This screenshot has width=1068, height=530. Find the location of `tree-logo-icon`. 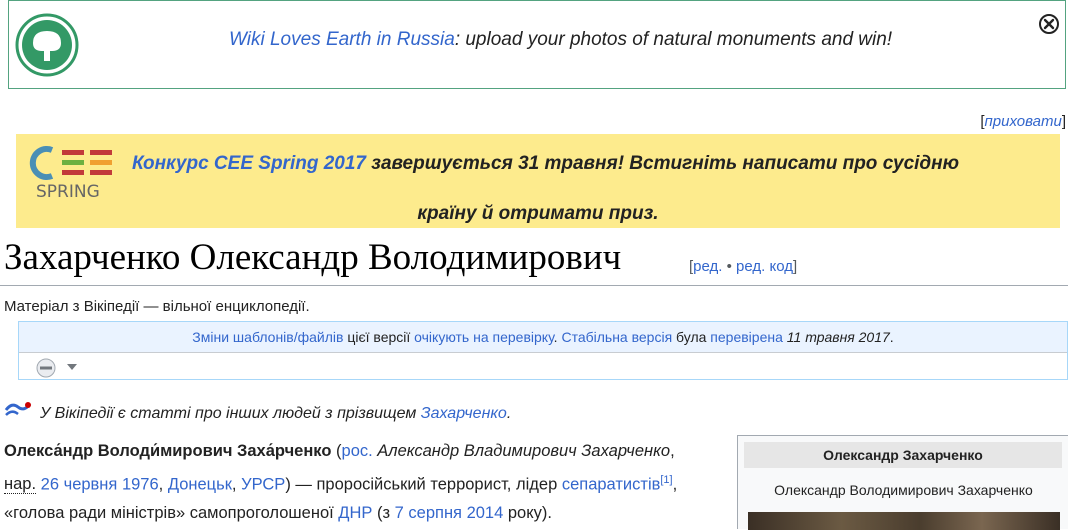

tree-logo-icon is located at coordinates (47, 45).